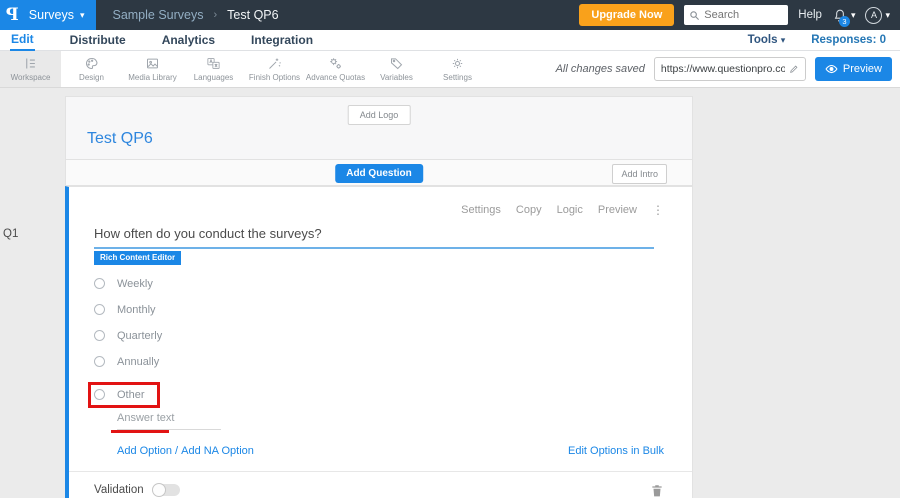 The width and height of the screenshot is (900, 498). What do you see at coordinates (140, 431) in the screenshot?
I see `red-annotation-underline` at bounding box center [140, 431].